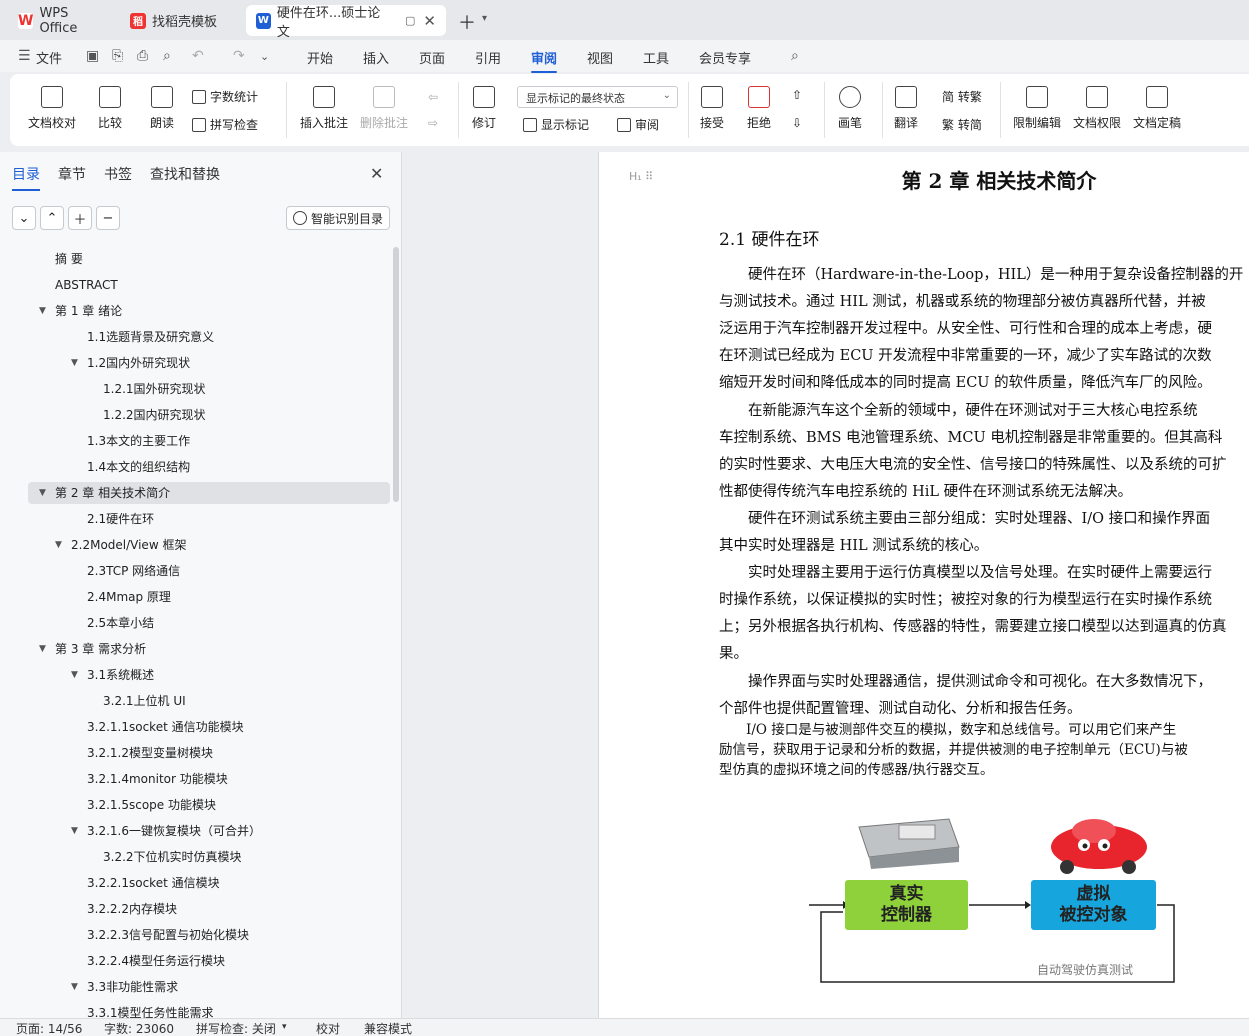  Describe the element at coordinates (284, 1027) in the screenshot. I see `chevron-down-icon: ▾` at that location.